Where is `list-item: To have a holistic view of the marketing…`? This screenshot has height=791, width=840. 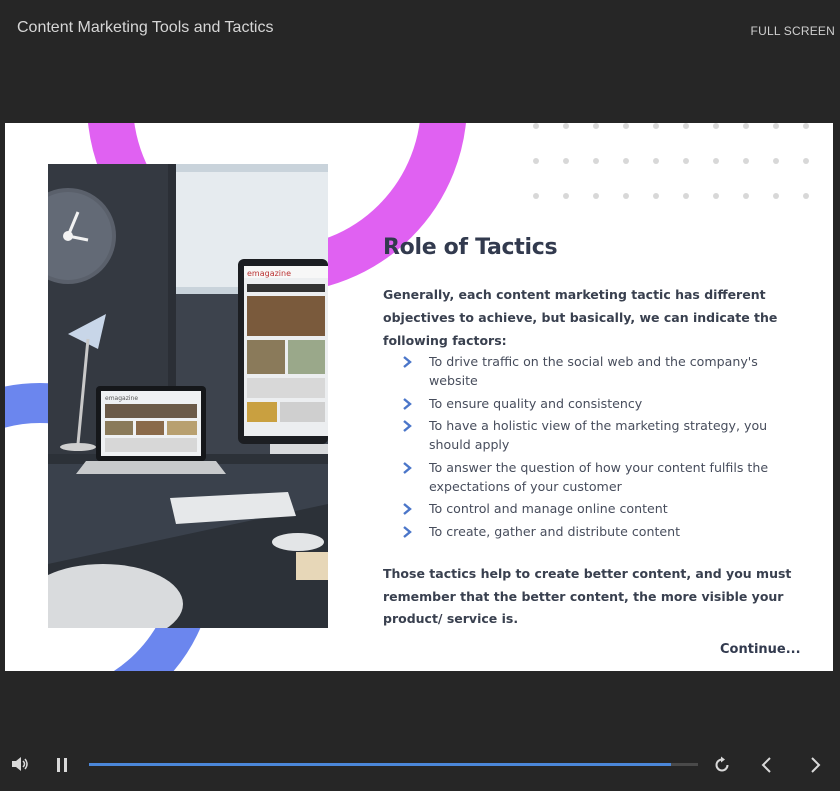
list-item: To have a holistic view of the marketing… is located at coordinates (593, 435).